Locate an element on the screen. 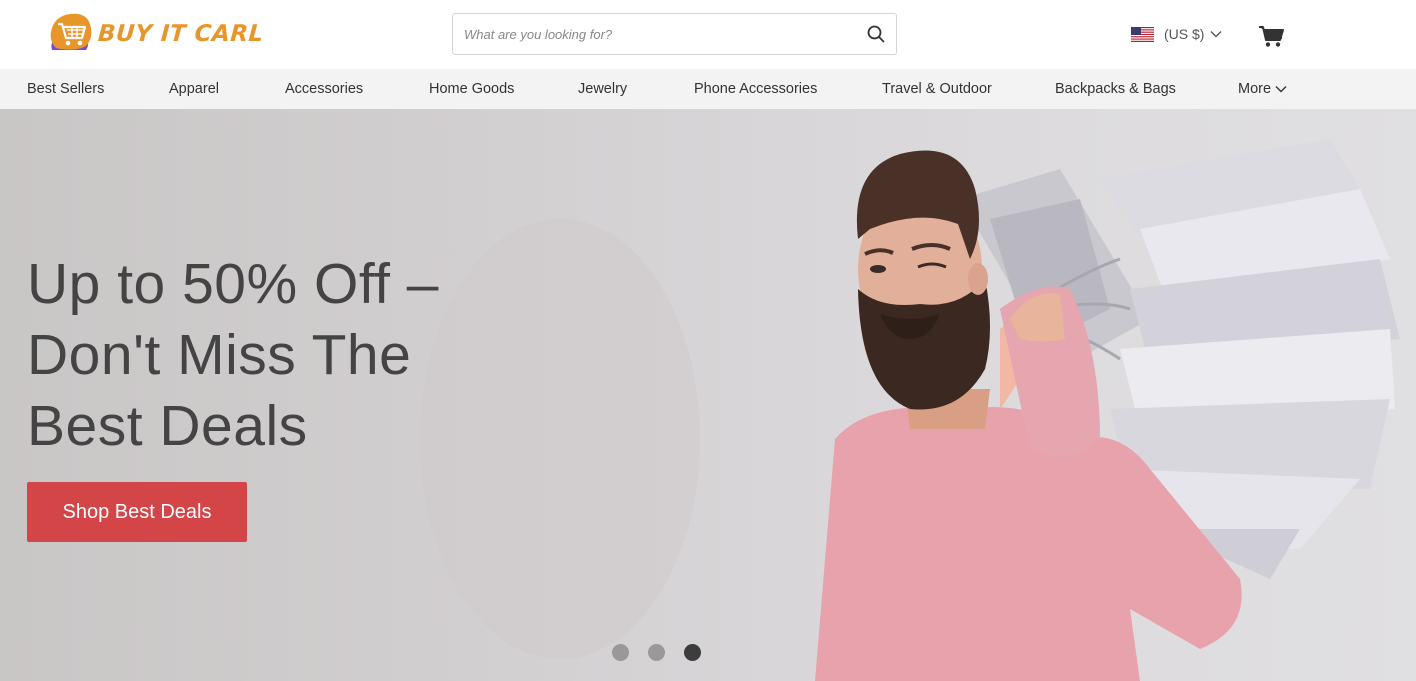  nav-more-label: More is located at coordinates (1255, 89).